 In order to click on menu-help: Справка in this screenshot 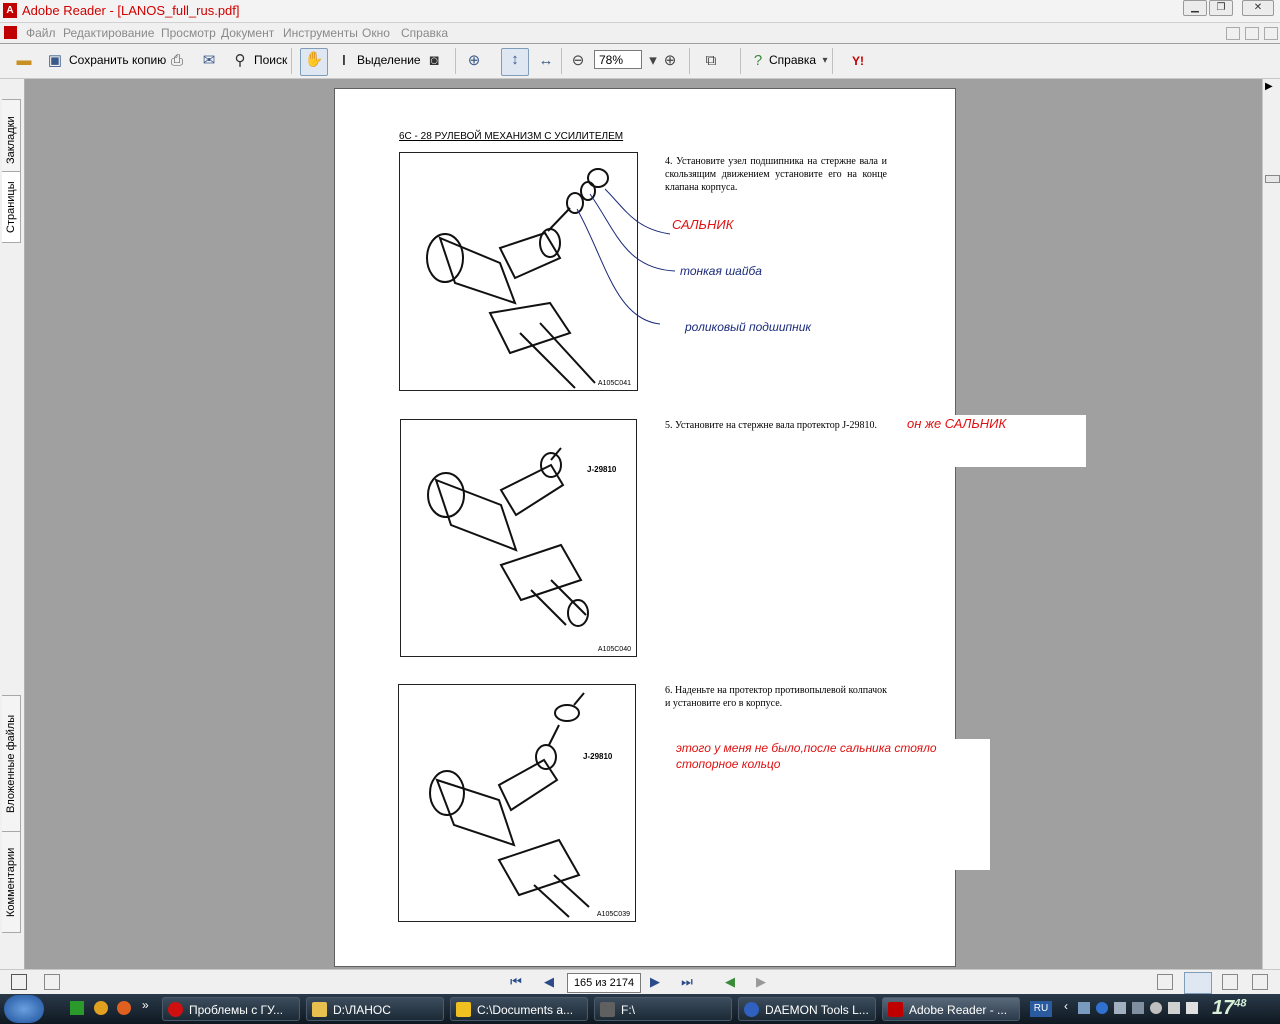, I will do `click(424, 33)`.